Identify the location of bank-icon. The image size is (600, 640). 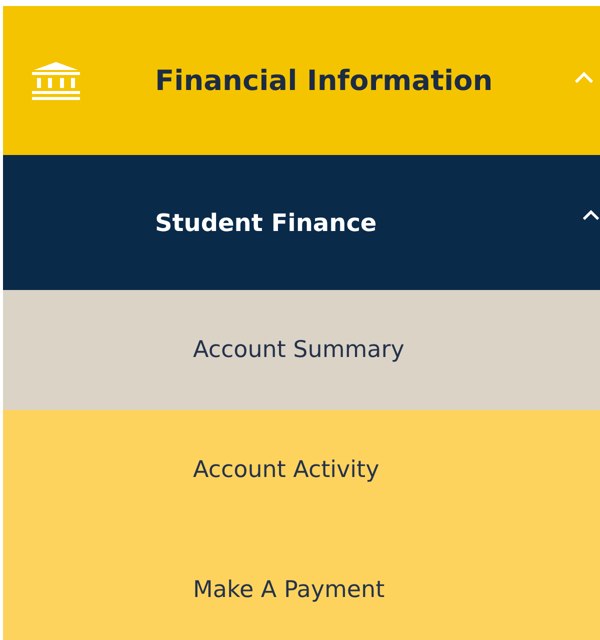
(56, 80).